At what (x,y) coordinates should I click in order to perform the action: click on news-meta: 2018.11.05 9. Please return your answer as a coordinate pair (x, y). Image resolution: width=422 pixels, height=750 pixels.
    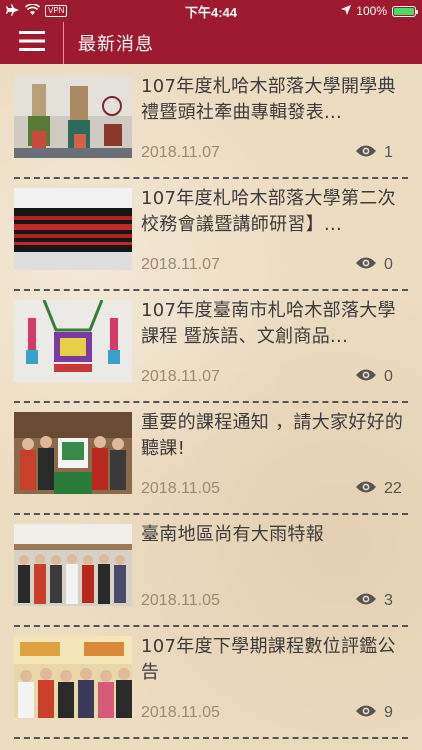
    Looking at the image, I should click on (274, 712).